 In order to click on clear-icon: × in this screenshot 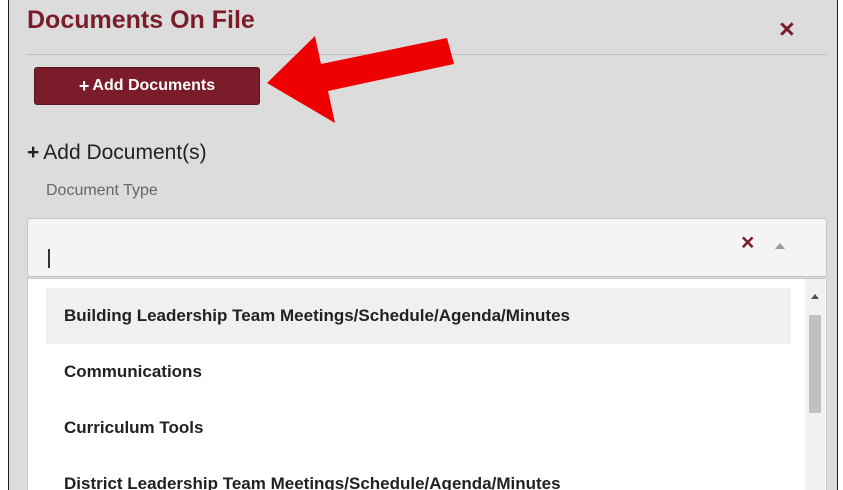, I will do `click(747, 242)`.